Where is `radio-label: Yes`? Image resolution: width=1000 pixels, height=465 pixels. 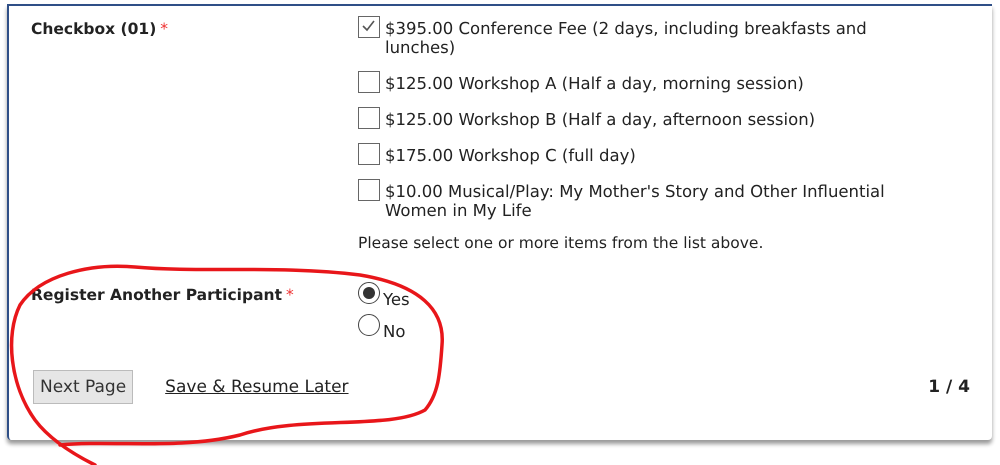
radio-label: Yes is located at coordinates (396, 299).